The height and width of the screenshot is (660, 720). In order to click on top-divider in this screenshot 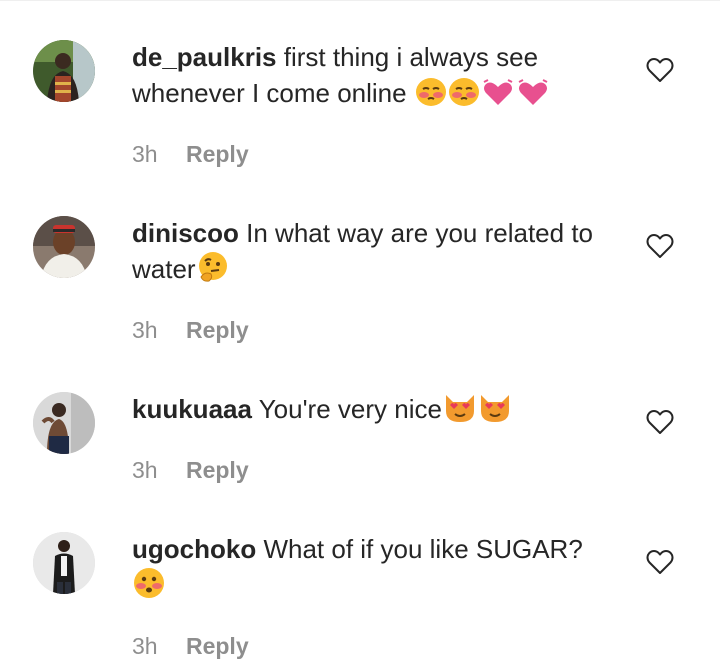, I will do `click(360, 0)`.